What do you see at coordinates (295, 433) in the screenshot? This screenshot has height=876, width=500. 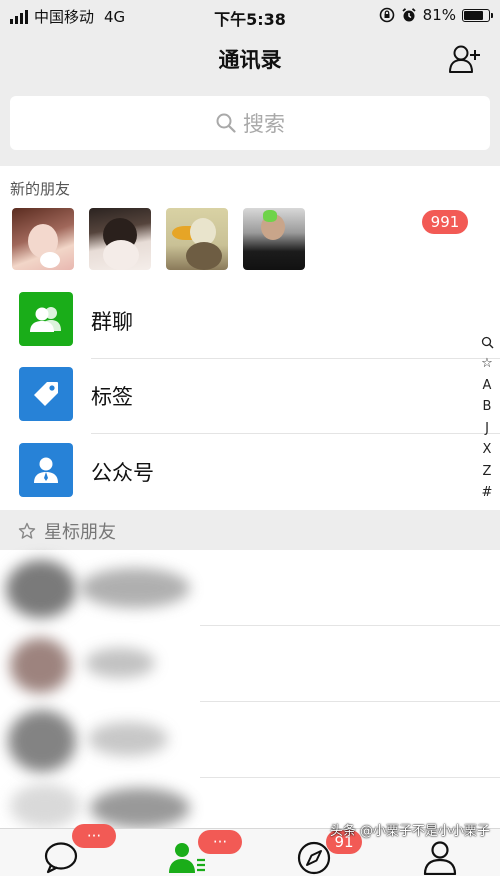 I see `divider` at bounding box center [295, 433].